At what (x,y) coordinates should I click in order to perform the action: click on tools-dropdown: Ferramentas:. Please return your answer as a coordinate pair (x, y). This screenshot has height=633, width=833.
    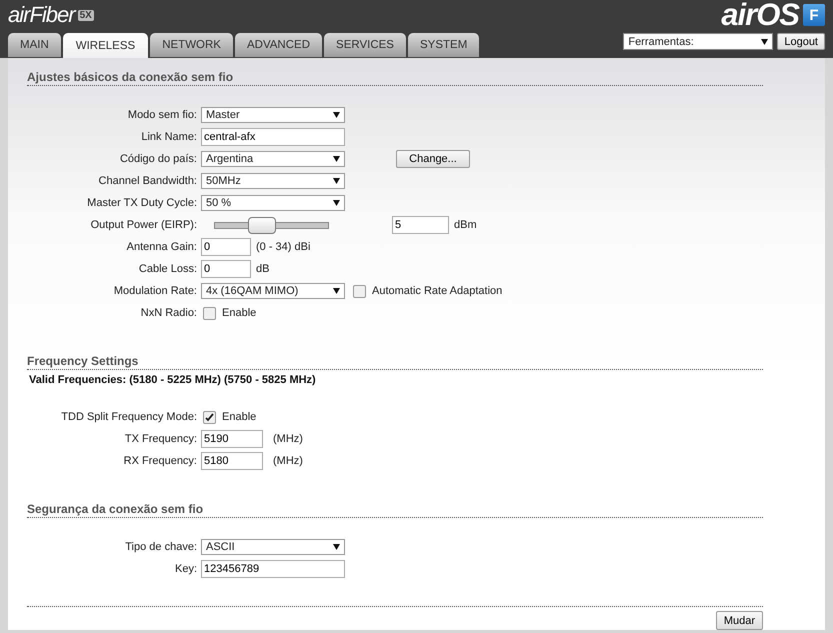
    Looking at the image, I should click on (698, 41).